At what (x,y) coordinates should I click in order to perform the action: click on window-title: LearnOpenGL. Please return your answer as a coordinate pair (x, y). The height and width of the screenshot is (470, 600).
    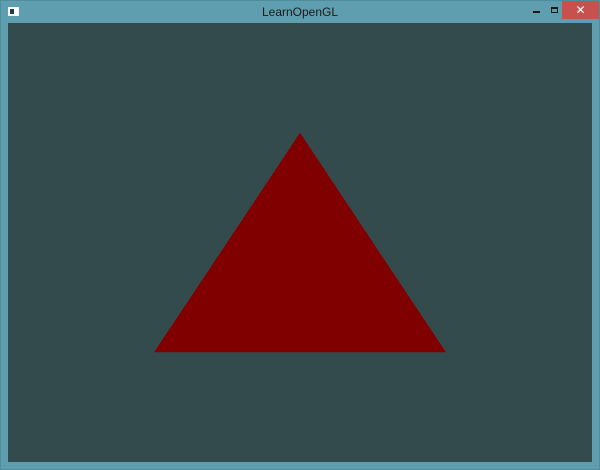
    Looking at the image, I should click on (300, 12).